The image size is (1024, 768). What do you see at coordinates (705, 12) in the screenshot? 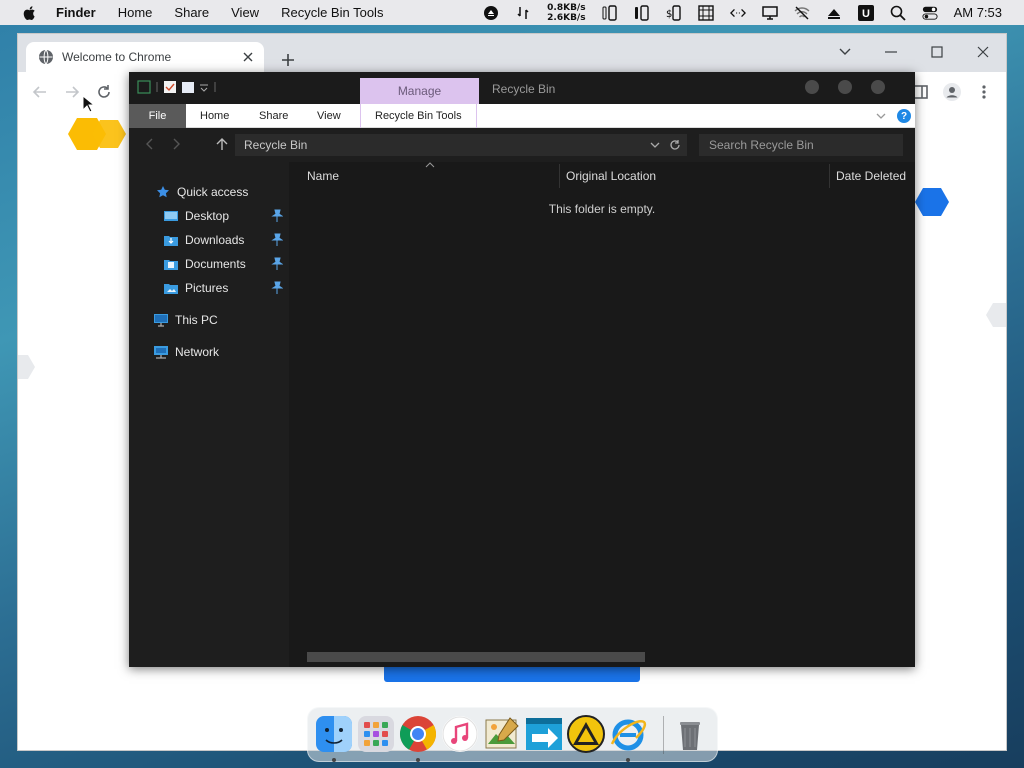
I see `grid-icon` at bounding box center [705, 12].